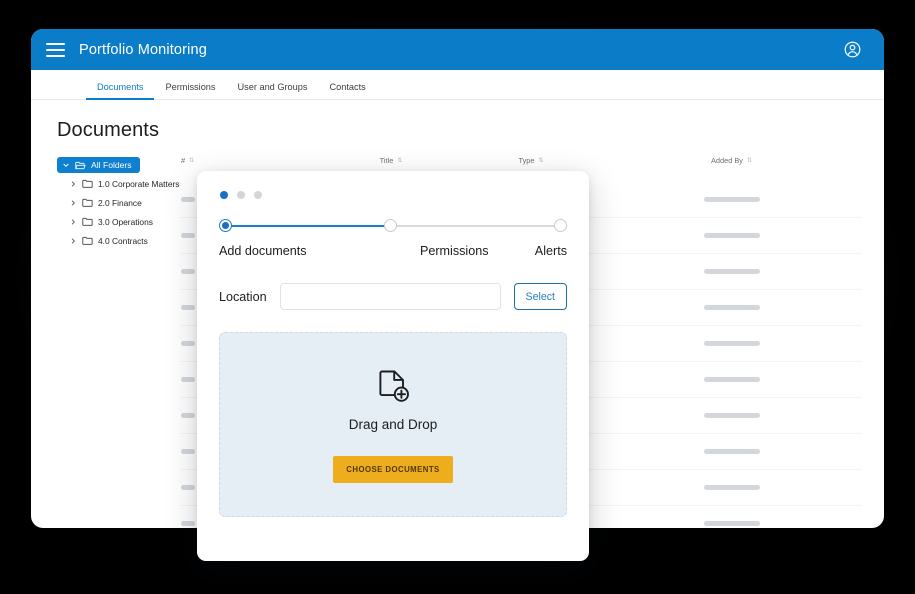 The image size is (915, 594). I want to click on step-node-alerts, so click(560, 225).